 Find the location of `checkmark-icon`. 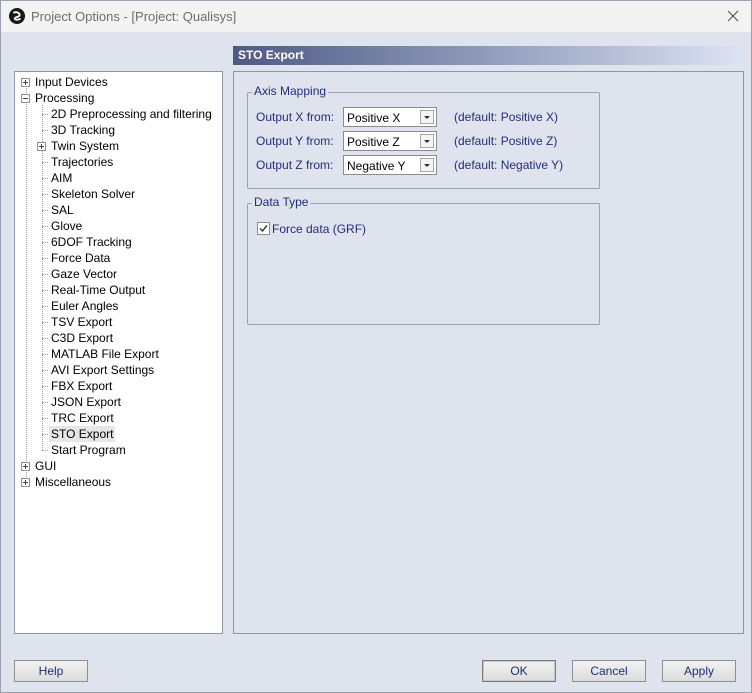

checkmark-icon is located at coordinates (263, 229).